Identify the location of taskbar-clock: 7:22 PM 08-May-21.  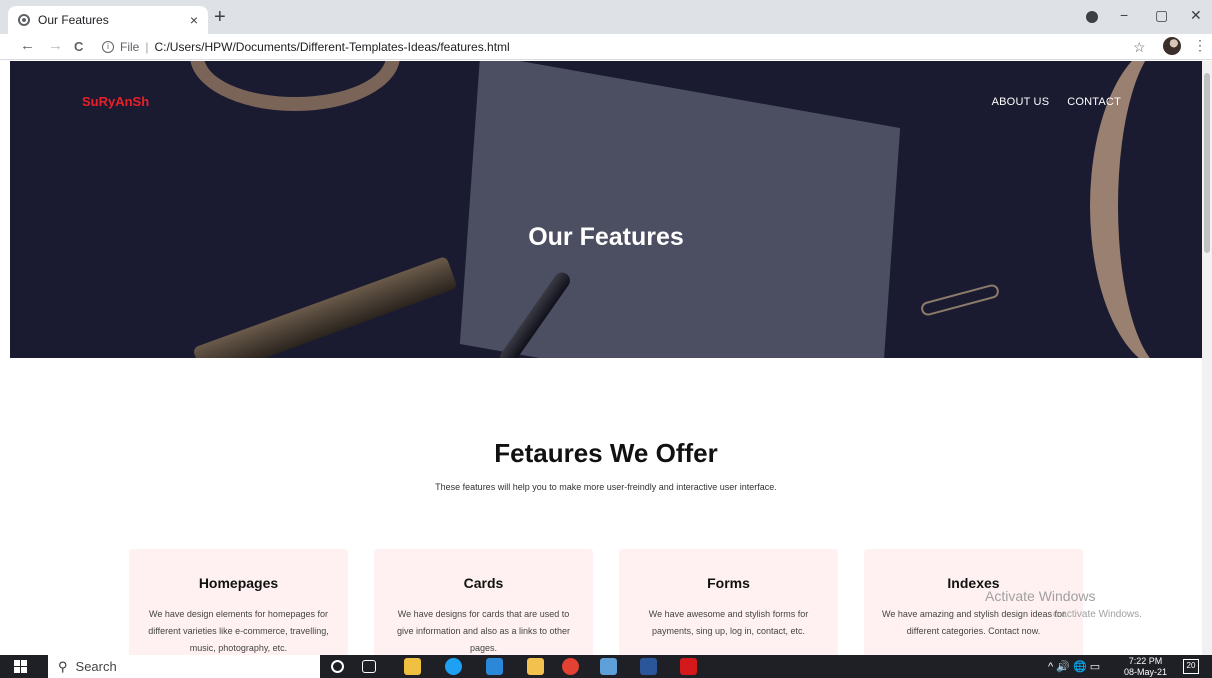
(1145, 667).